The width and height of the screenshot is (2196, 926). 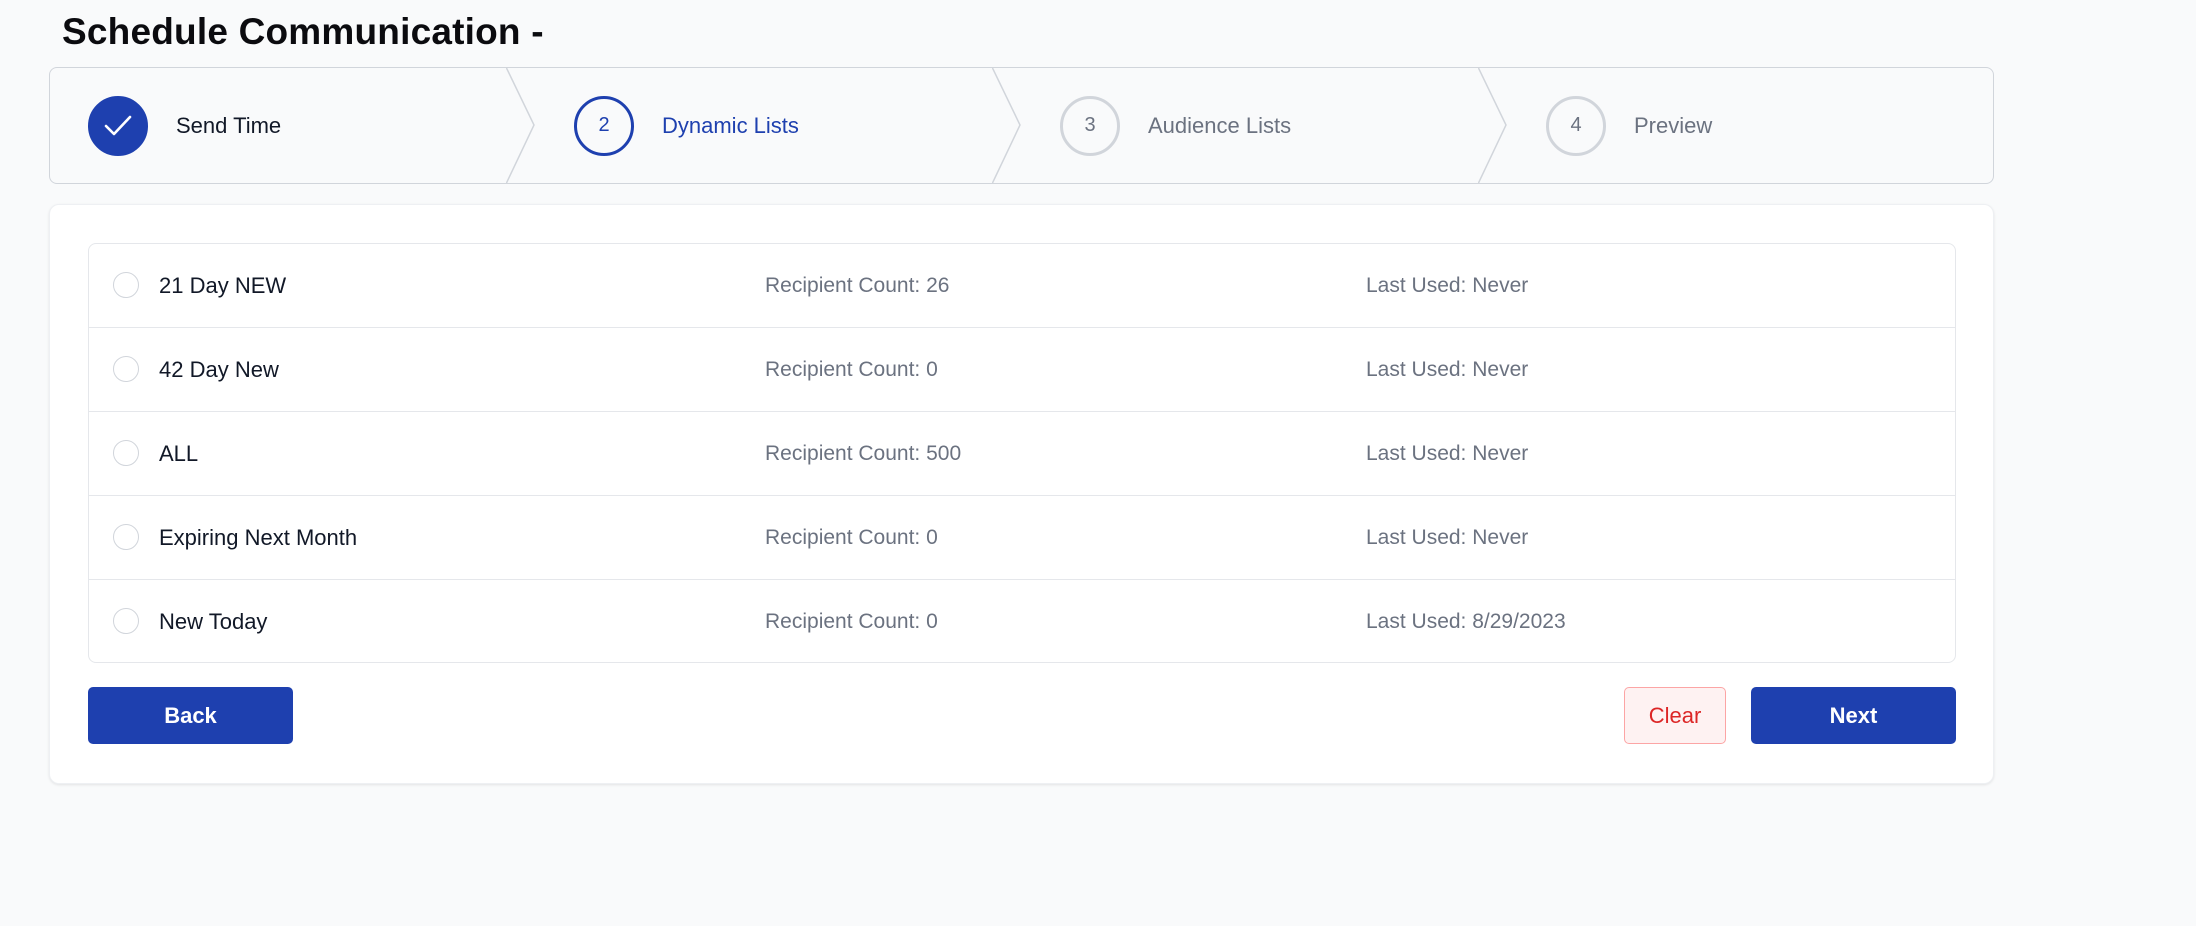 I want to click on check-icon, so click(x=118, y=125).